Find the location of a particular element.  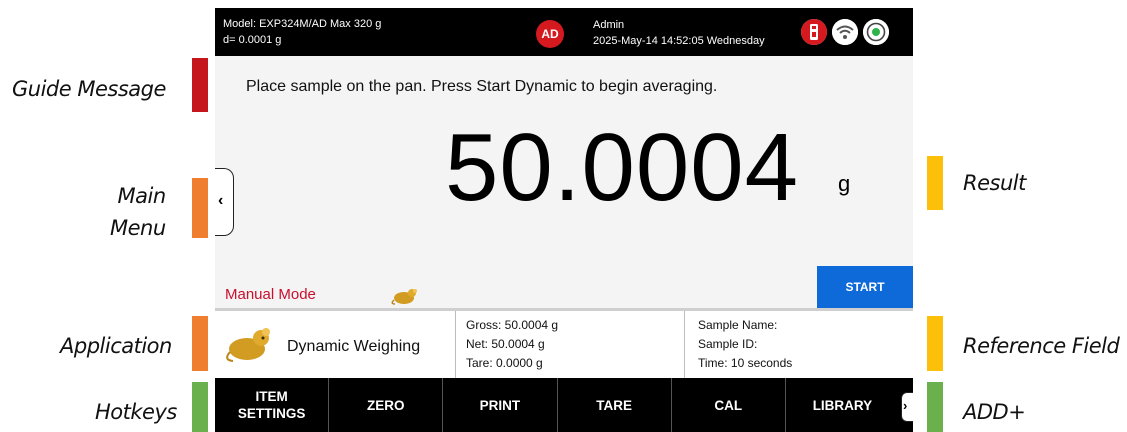

marker-guide-message is located at coordinates (200, 85).